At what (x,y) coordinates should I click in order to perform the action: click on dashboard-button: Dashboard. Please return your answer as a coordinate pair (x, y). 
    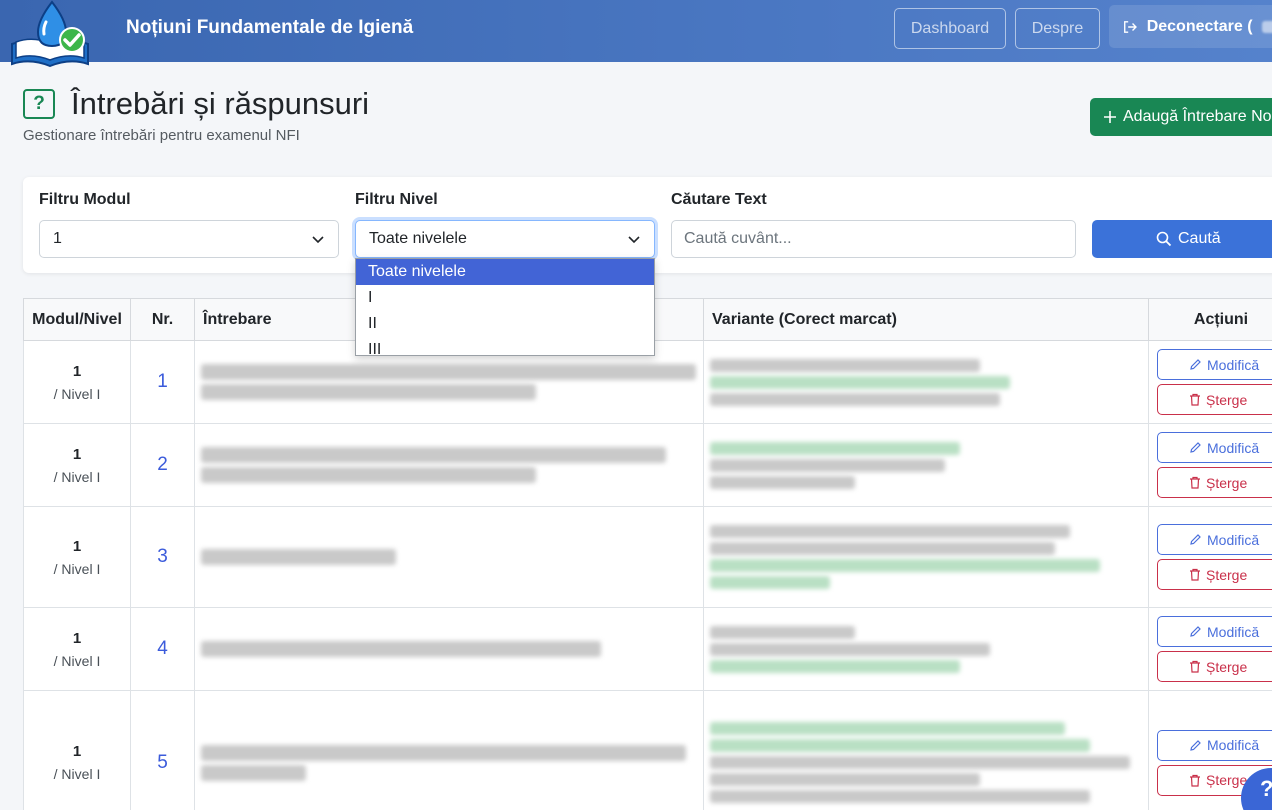
    Looking at the image, I should click on (950, 28).